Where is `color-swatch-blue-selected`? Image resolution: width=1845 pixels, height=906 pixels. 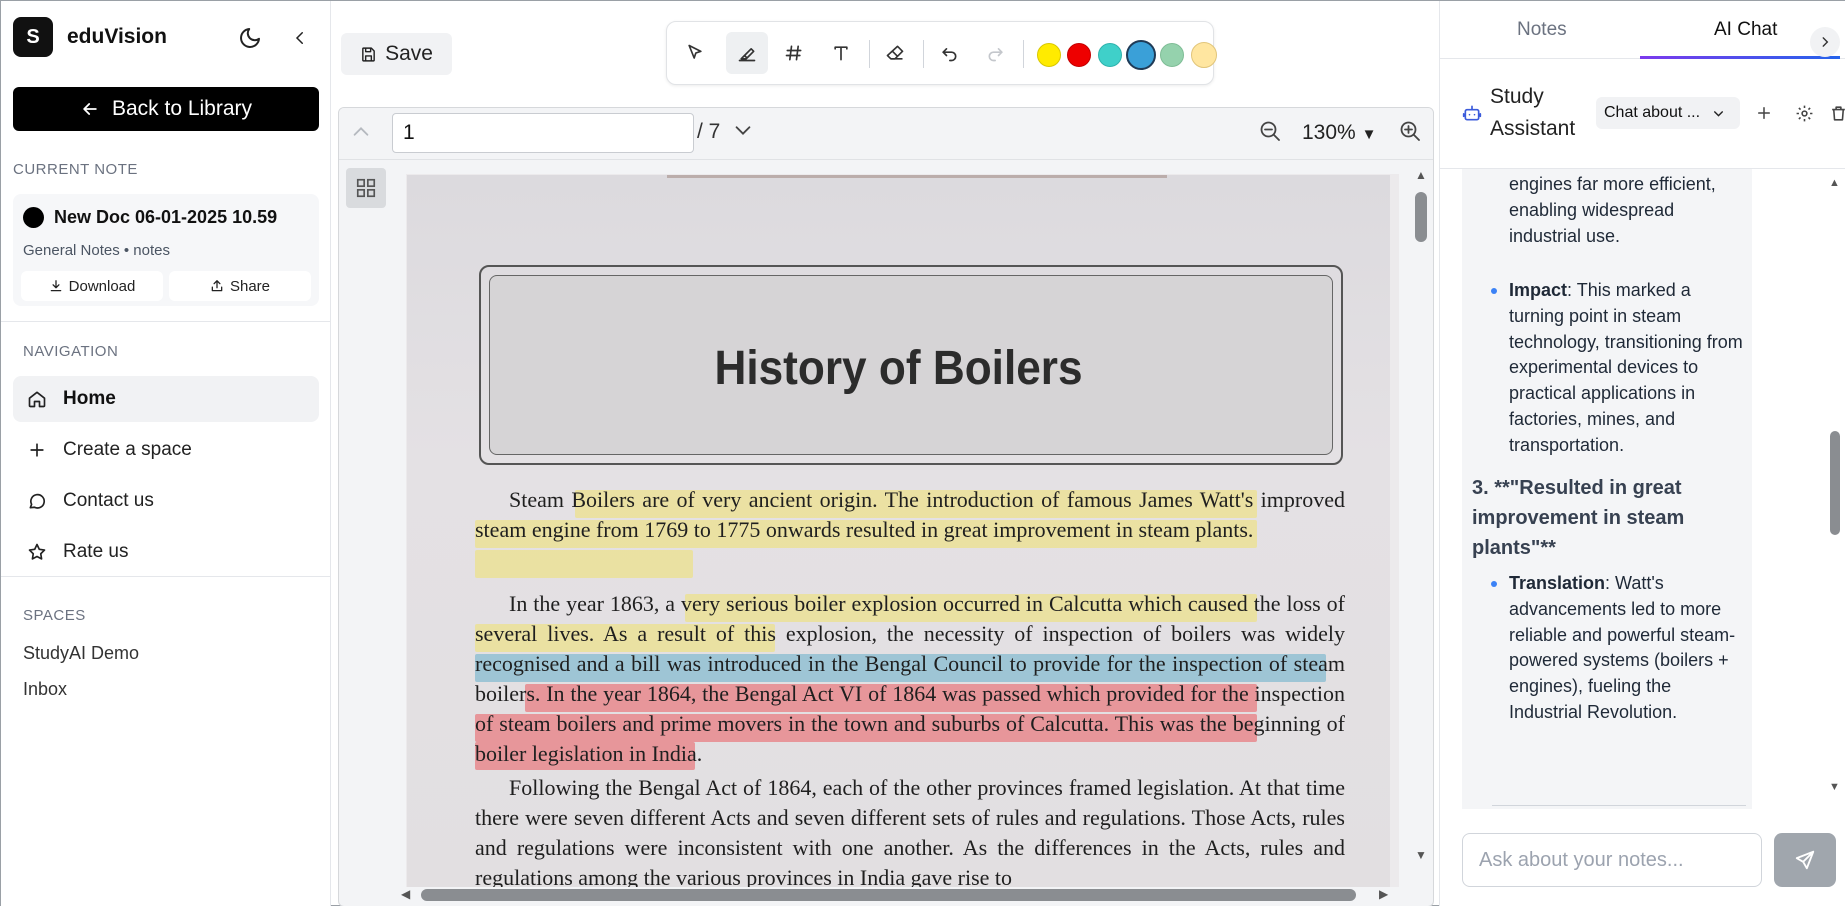 color-swatch-blue-selected is located at coordinates (1141, 55).